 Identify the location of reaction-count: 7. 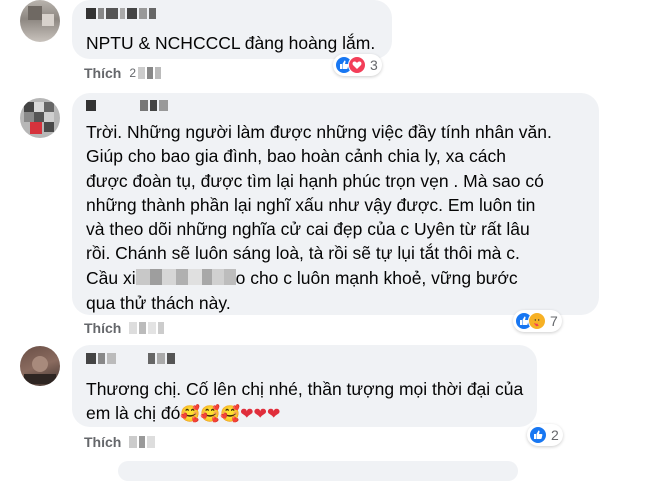
(554, 321).